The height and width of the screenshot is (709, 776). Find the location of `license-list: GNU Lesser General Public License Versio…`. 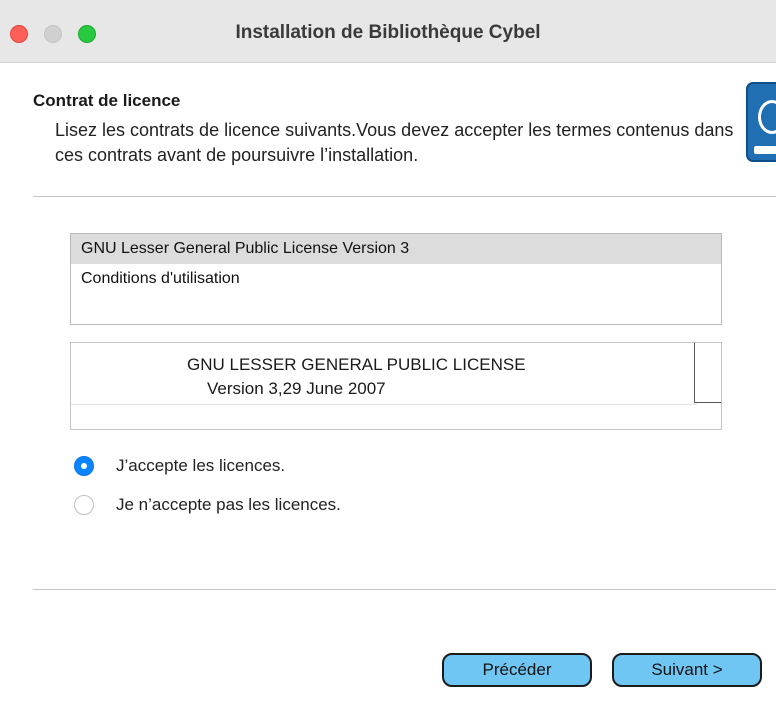

license-list: GNU Lesser General Public License Versio… is located at coordinates (396, 279).